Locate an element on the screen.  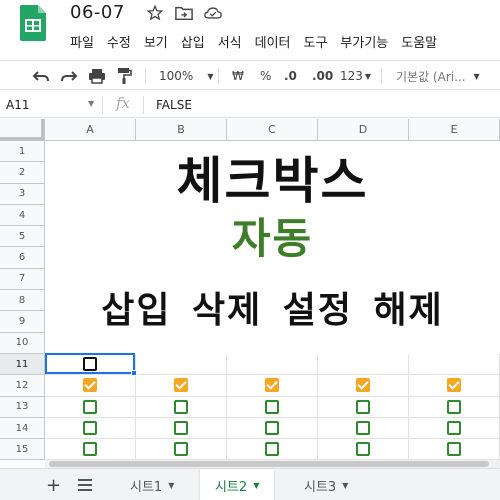
cell-c11 is located at coordinates (272, 365).